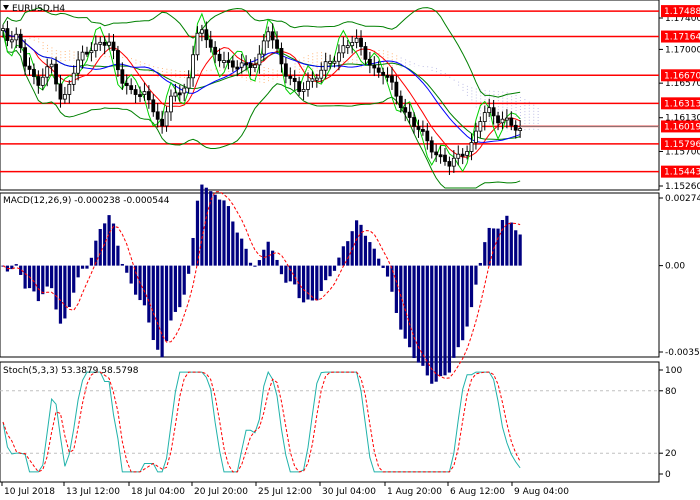  Describe the element at coordinates (38, 9) in the screenshot. I see `symbol-label: EURUSD,H4` at that location.